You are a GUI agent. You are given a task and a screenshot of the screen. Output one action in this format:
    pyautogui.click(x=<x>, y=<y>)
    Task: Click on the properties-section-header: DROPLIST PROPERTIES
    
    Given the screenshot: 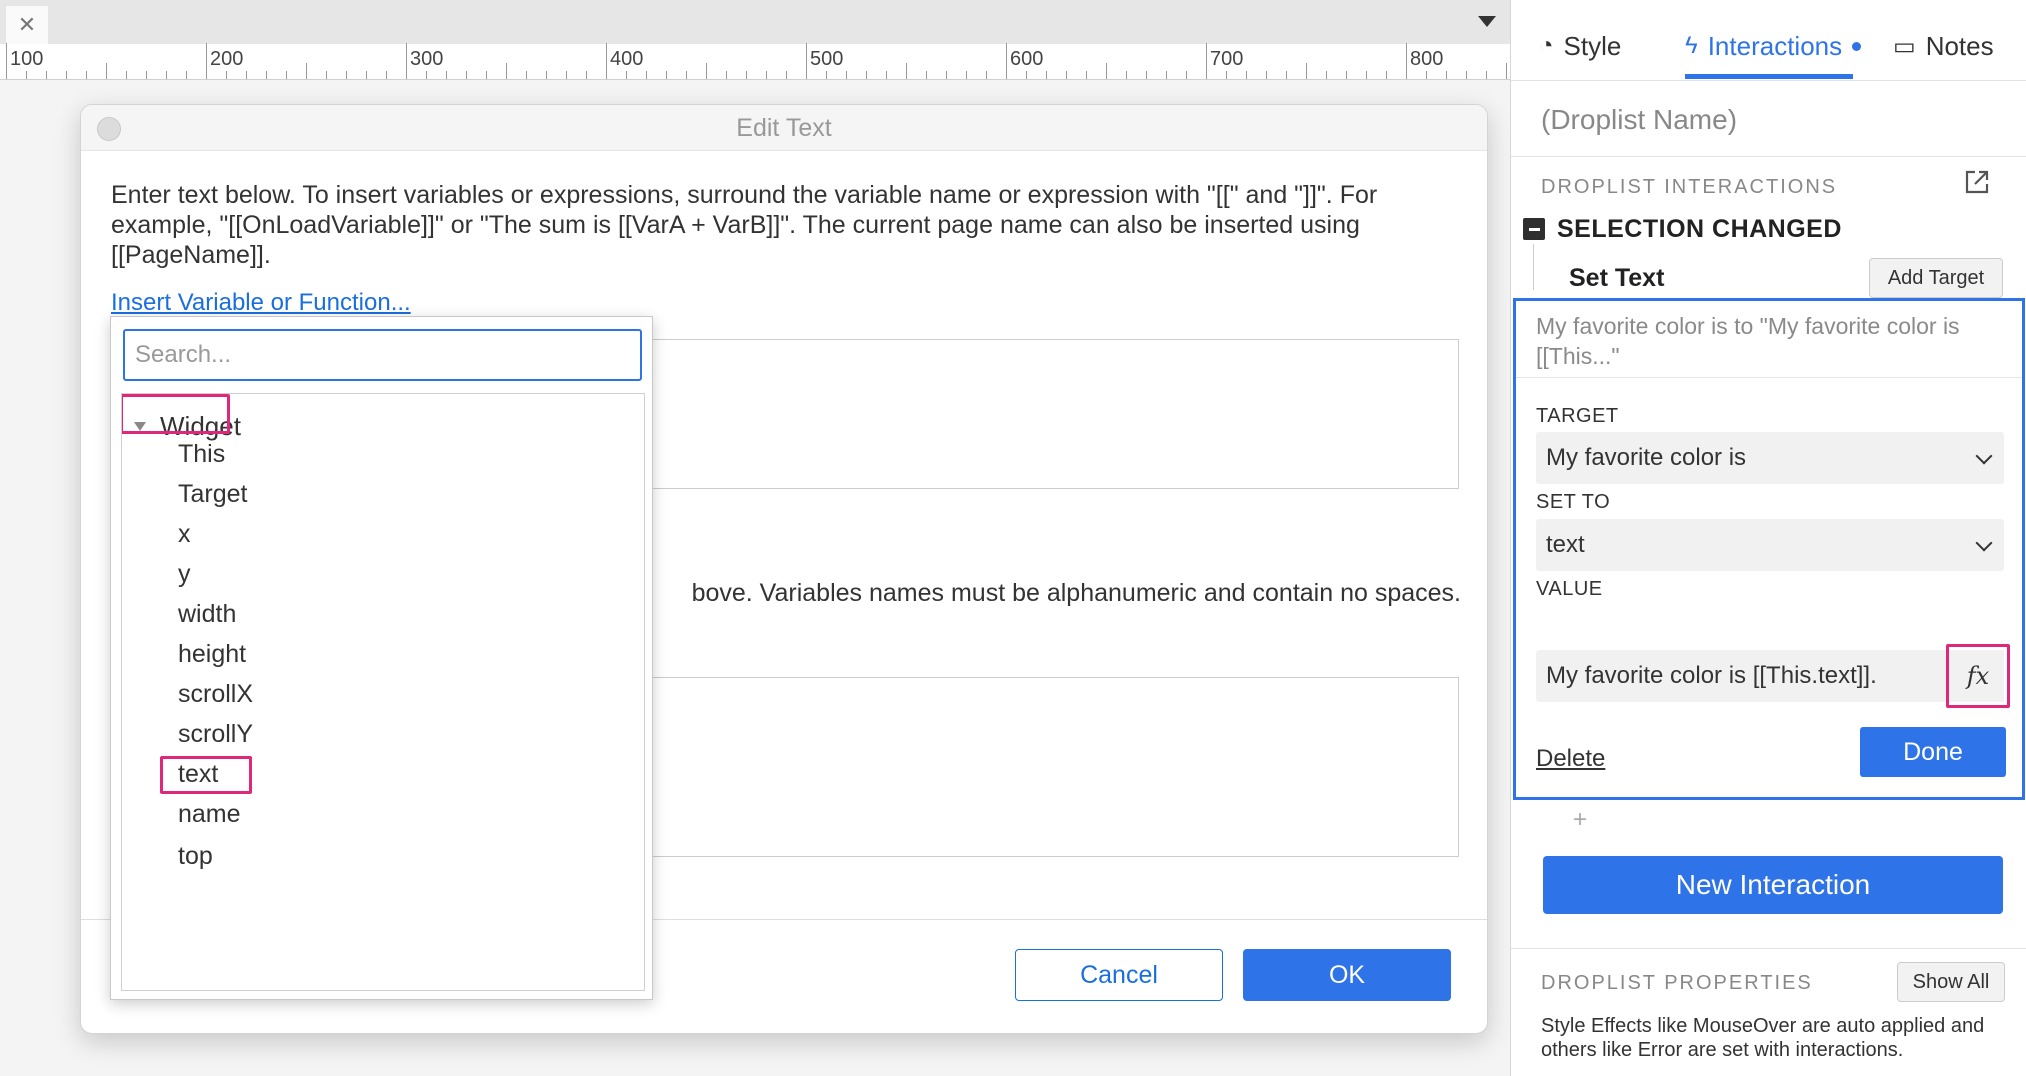 What is the action you would take?
    pyautogui.click(x=1677, y=983)
    